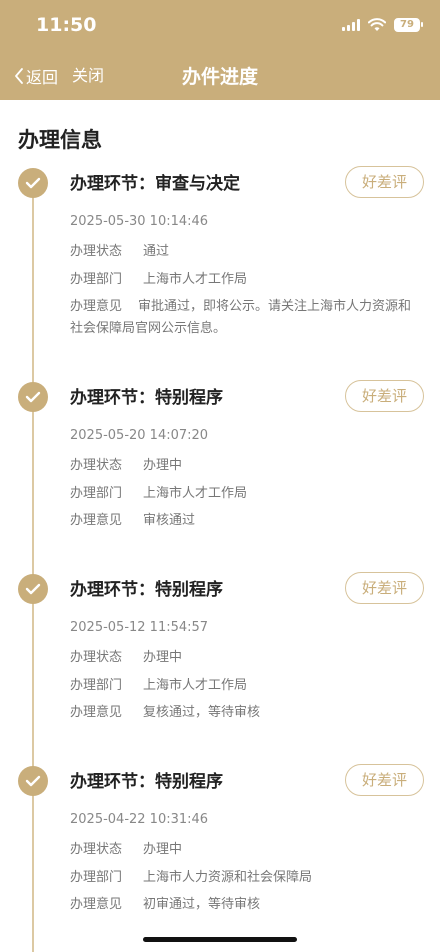 This screenshot has width=440, height=952. Describe the element at coordinates (202, 904) in the screenshot. I see `opinion-value: 初审通过，等待审核` at that location.